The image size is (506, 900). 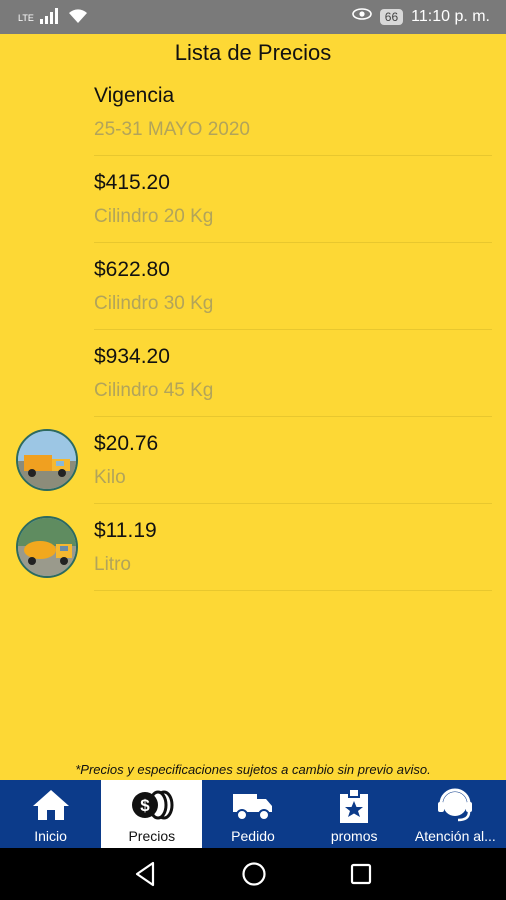 I want to click on wifi-icon, so click(x=78, y=18).